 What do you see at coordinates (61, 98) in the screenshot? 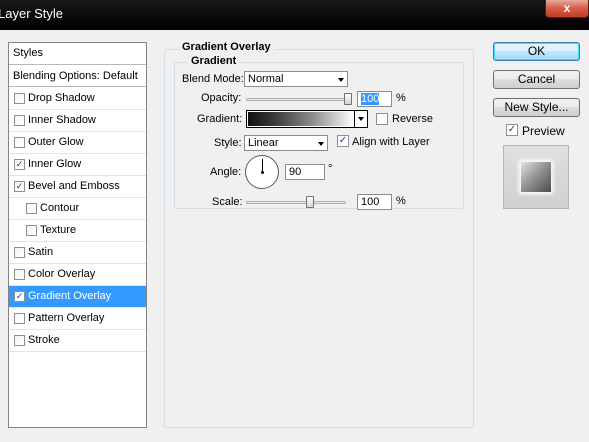
I see `style-item-label: Drop Shadow` at bounding box center [61, 98].